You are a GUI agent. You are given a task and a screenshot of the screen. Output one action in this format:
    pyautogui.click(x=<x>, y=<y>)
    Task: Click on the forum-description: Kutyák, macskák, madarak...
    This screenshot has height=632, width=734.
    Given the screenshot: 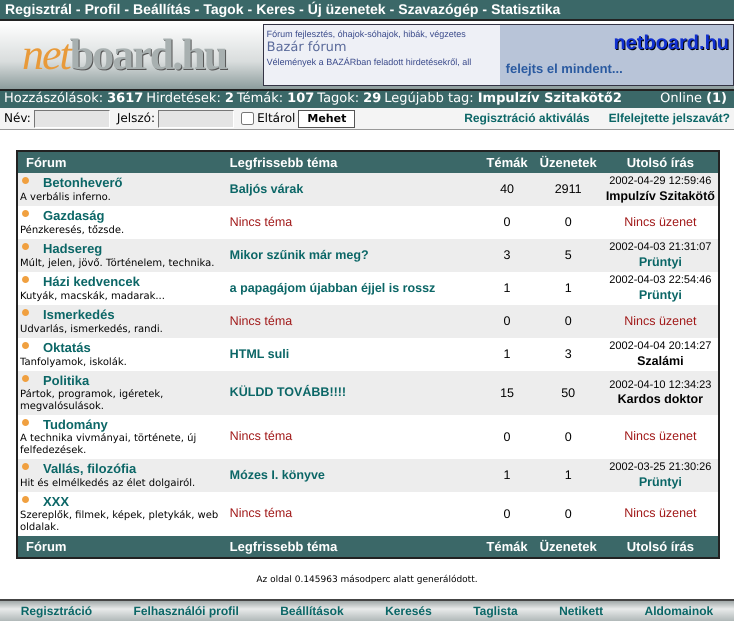 What is the action you would take?
    pyautogui.click(x=93, y=296)
    